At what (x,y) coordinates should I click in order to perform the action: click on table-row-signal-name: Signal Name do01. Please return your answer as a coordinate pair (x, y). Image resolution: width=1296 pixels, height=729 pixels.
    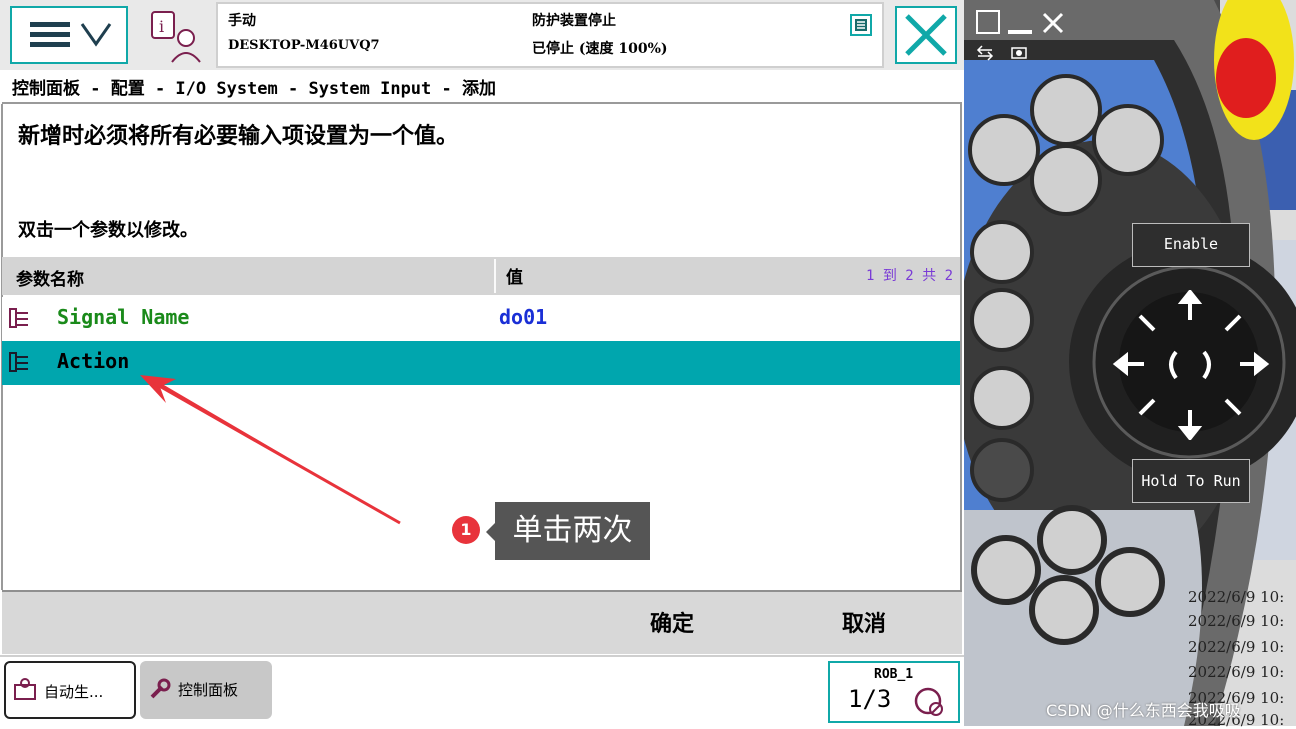
    Looking at the image, I should click on (481, 319).